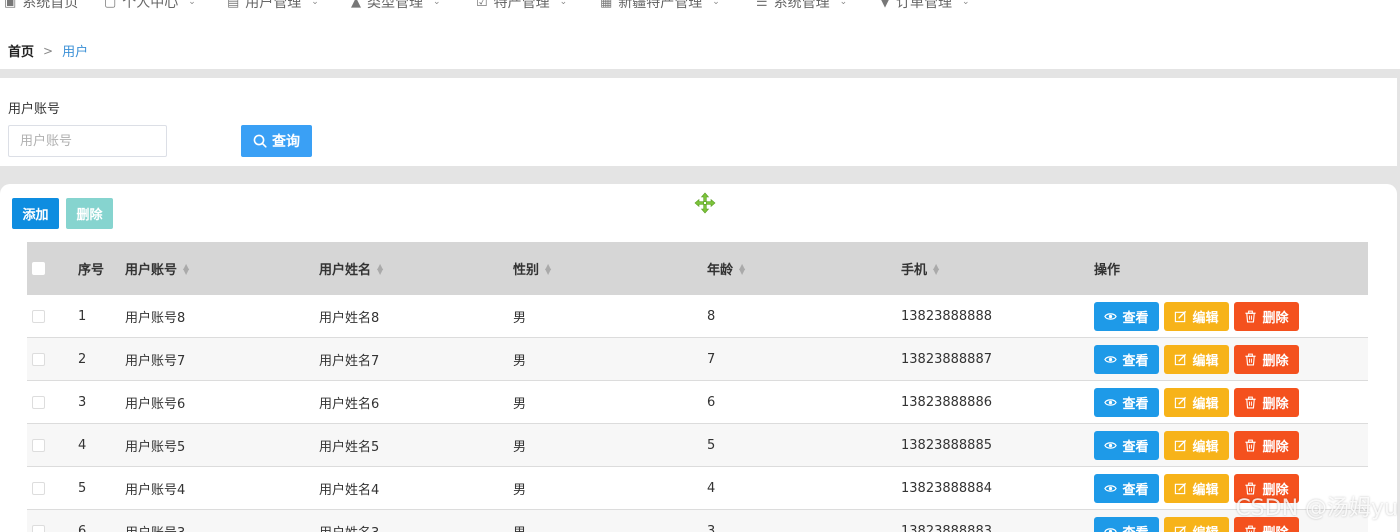 Image resolution: width=1400 pixels, height=532 pixels. What do you see at coordinates (155, 521) in the screenshot?
I see `cell-account: 用户账号3` at bounding box center [155, 521].